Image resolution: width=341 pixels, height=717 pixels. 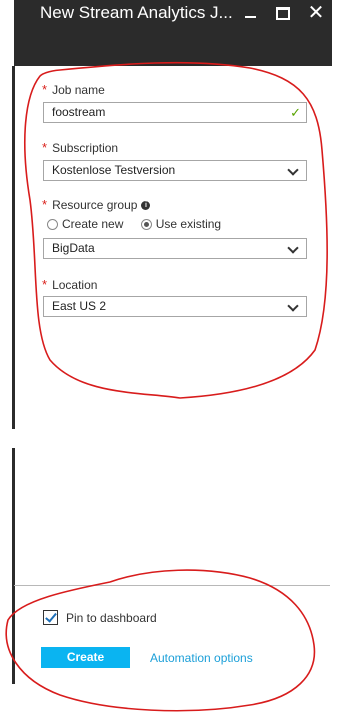 I want to click on valid-check-icon: ✓, so click(x=295, y=112).